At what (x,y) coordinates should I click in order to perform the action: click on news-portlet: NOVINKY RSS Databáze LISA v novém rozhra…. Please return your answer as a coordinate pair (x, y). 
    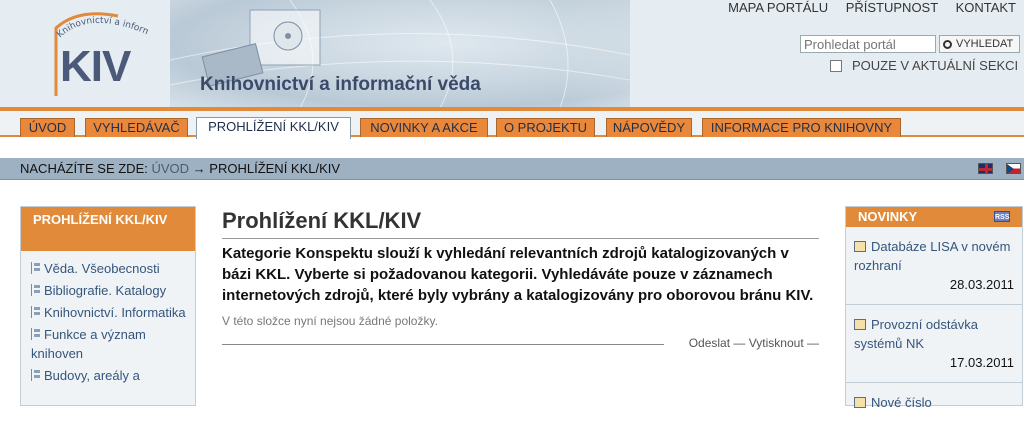
    Looking at the image, I should click on (934, 308).